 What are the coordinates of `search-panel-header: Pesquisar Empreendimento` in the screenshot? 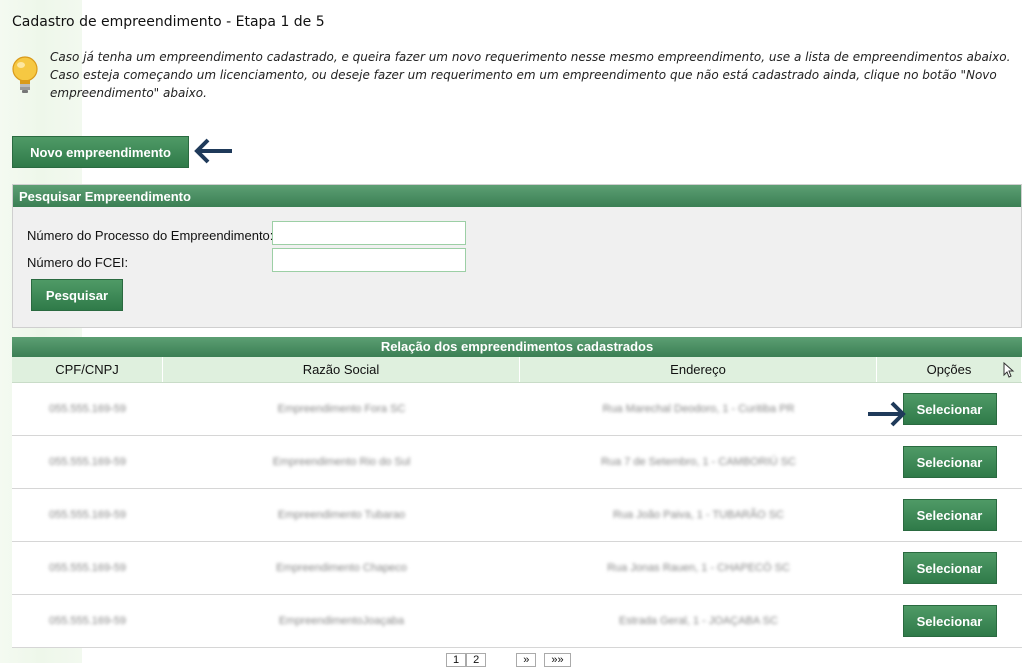 It's located at (517, 196).